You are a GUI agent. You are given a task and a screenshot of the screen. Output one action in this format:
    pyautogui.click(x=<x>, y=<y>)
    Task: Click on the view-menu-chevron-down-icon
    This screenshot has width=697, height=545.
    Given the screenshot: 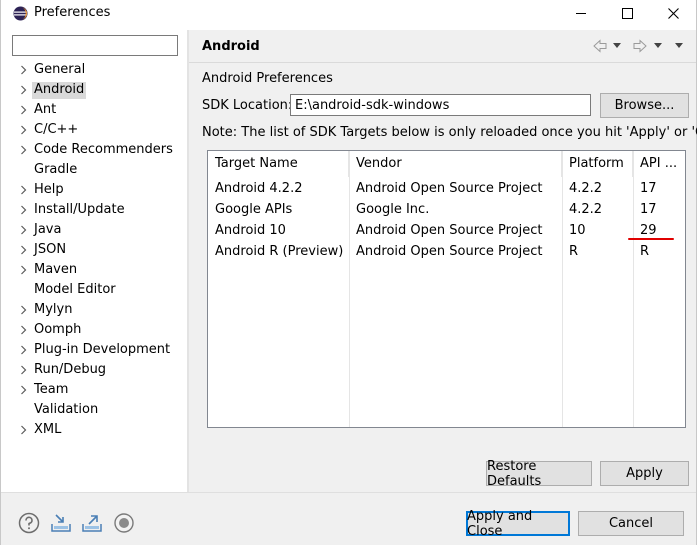 What is the action you would take?
    pyautogui.click(x=679, y=46)
    